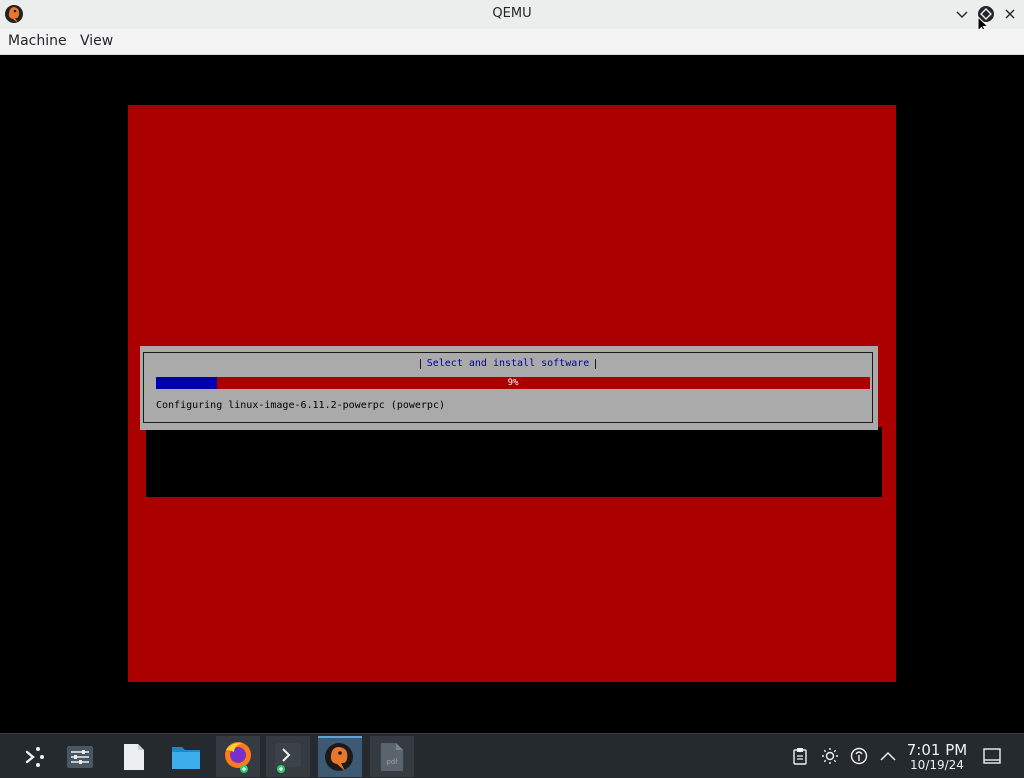  Describe the element at coordinates (859, 756) in the screenshot. I see `network-icon` at that location.